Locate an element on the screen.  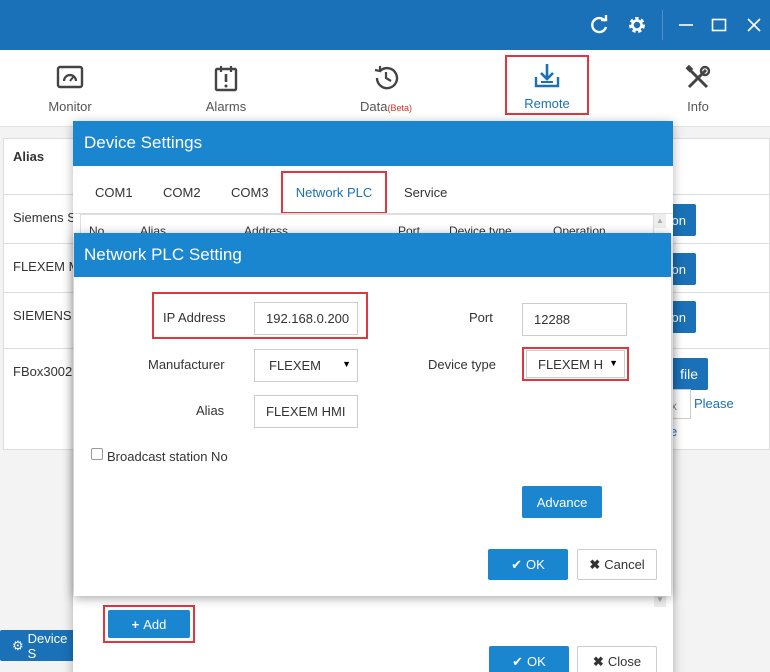
add-button-highlight: + Add is located at coordinates (149, 624).